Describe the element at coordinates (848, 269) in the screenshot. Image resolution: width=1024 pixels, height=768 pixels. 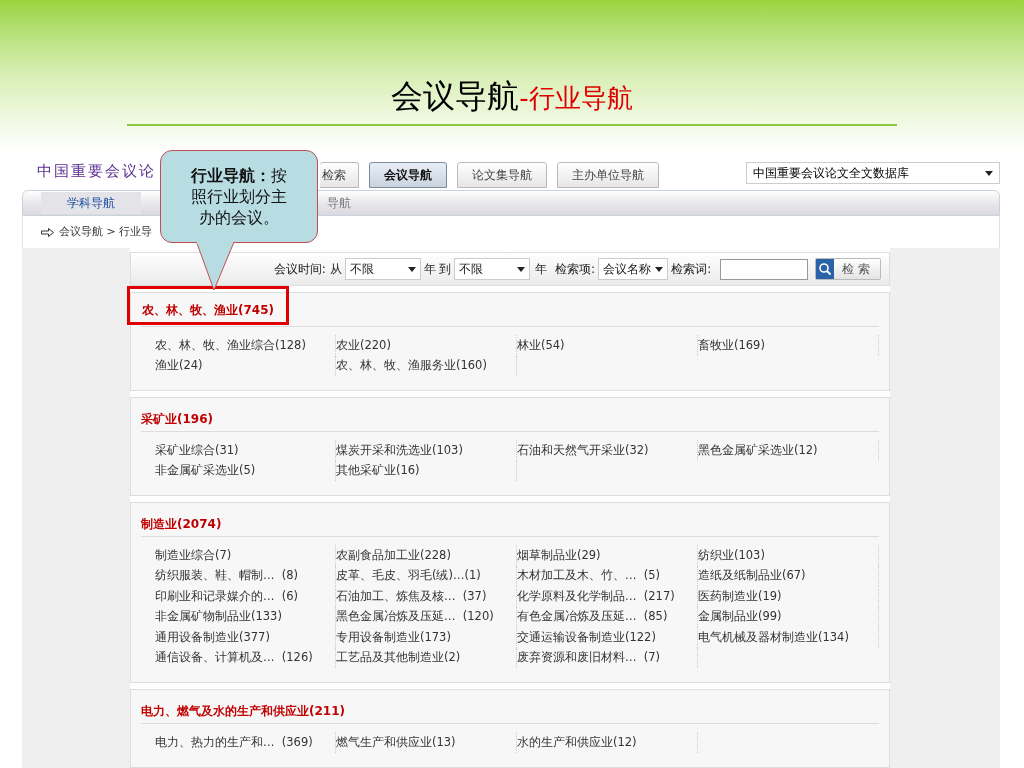
I see `search-button: 检 索` at that location.